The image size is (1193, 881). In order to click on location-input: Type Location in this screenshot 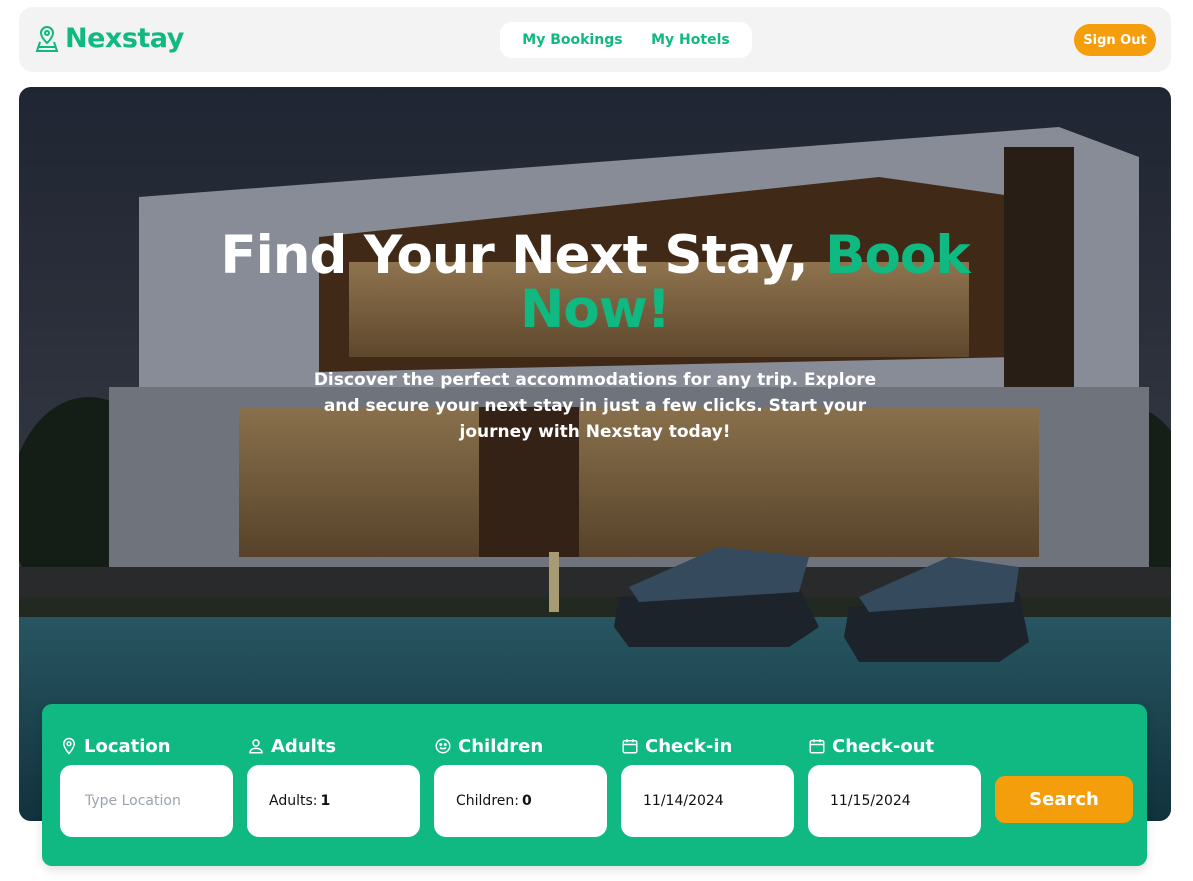, I will do `click(146, 801)`.